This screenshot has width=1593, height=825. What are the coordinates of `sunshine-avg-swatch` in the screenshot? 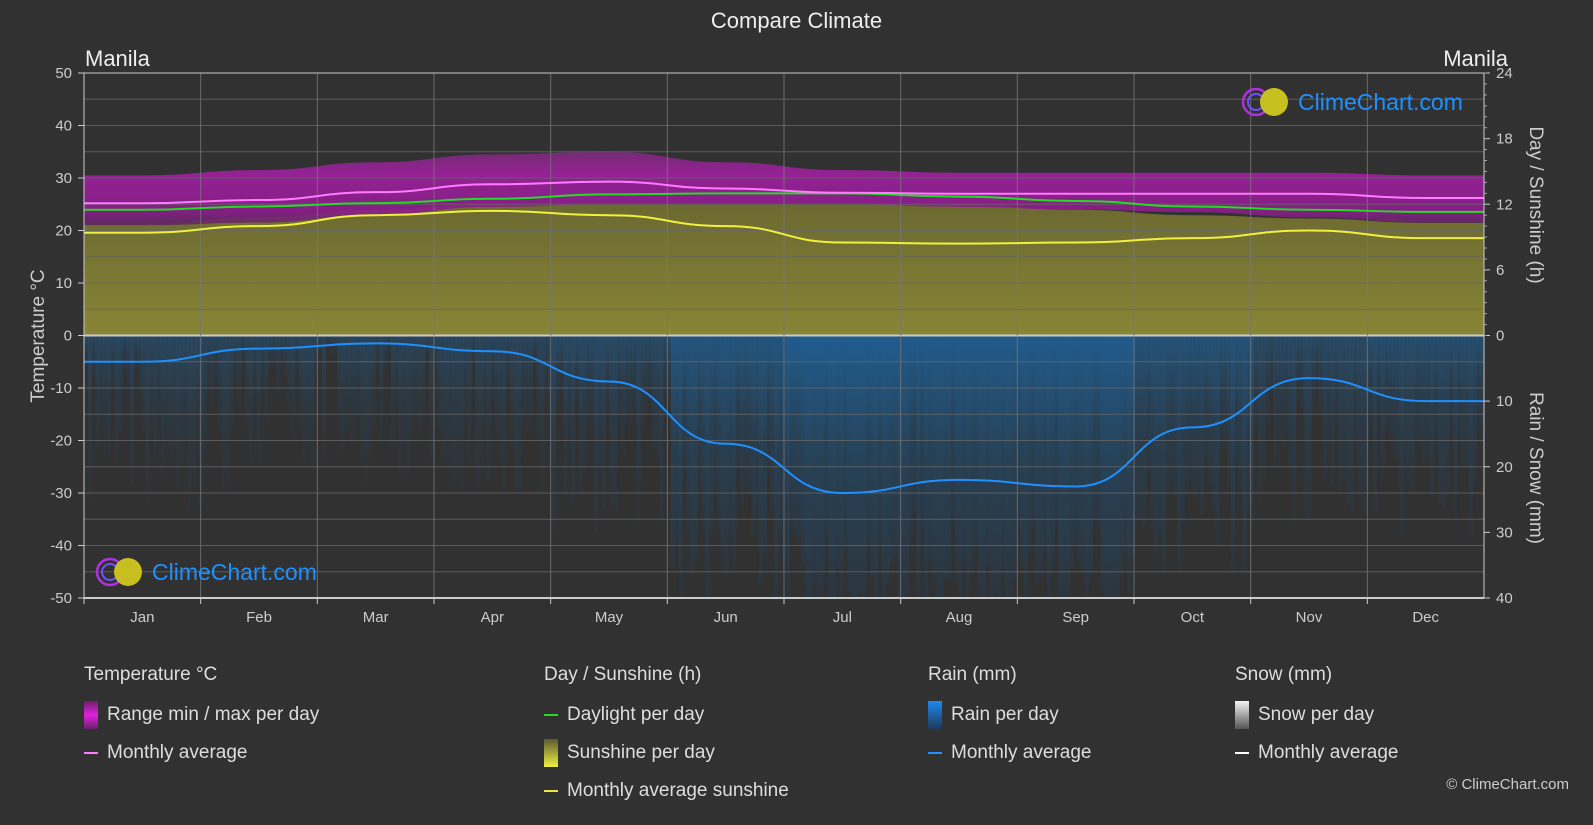 It's located at (551, 791).